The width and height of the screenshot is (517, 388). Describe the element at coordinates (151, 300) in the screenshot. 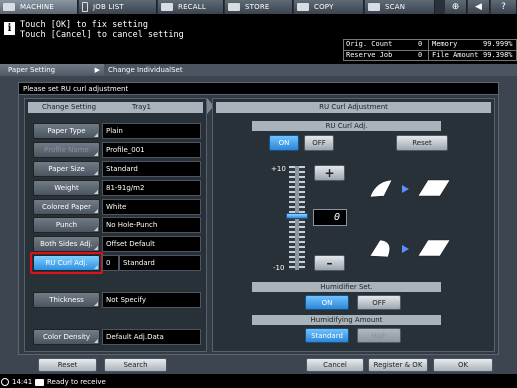

I see `thickness-value: Not Specify` at that location.